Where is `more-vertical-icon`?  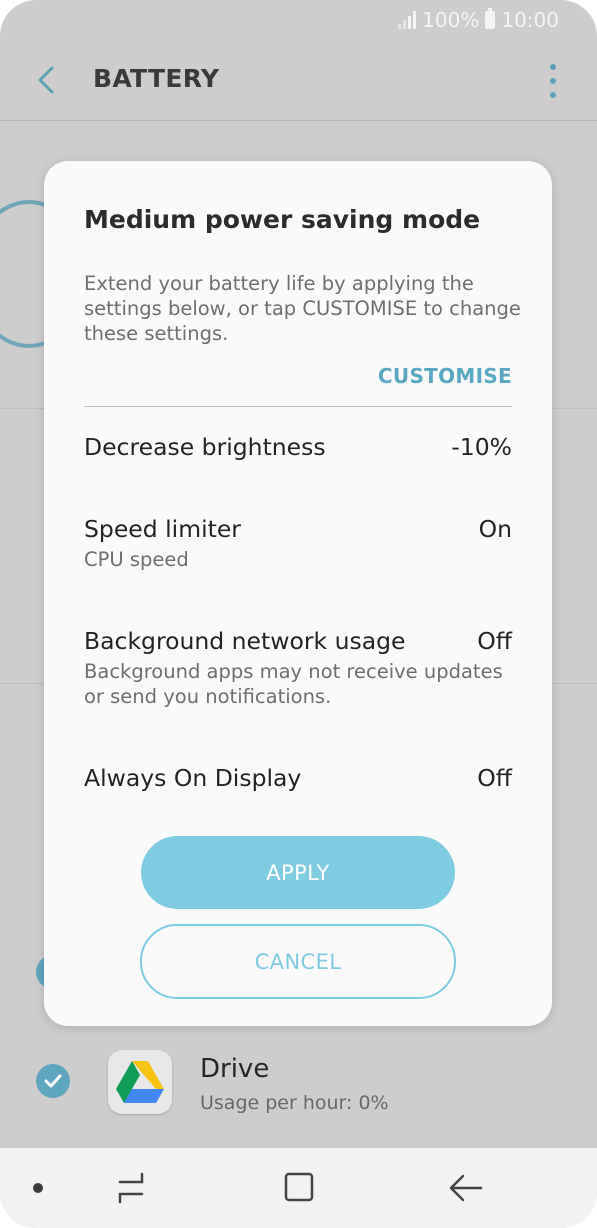
more-vertical-icon is located at coordinates (553, 67).